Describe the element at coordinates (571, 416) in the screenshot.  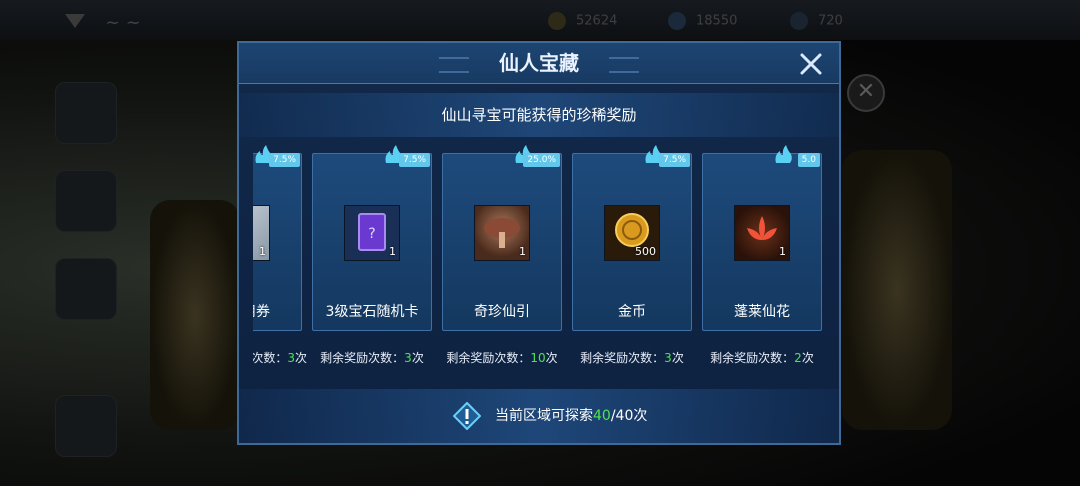
I see `explore-count-text: 当前区域可探索40/40次` at that location.